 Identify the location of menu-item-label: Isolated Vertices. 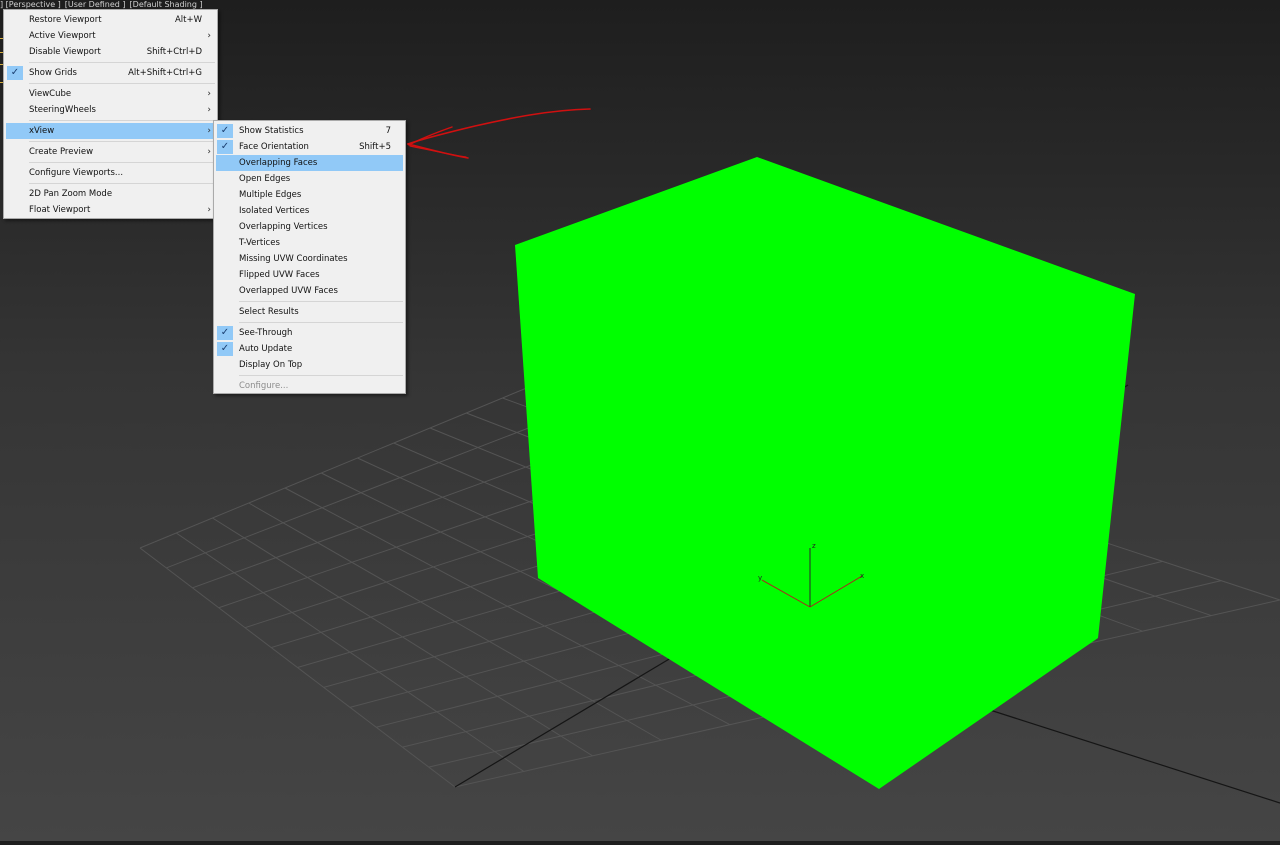
(274, 211).